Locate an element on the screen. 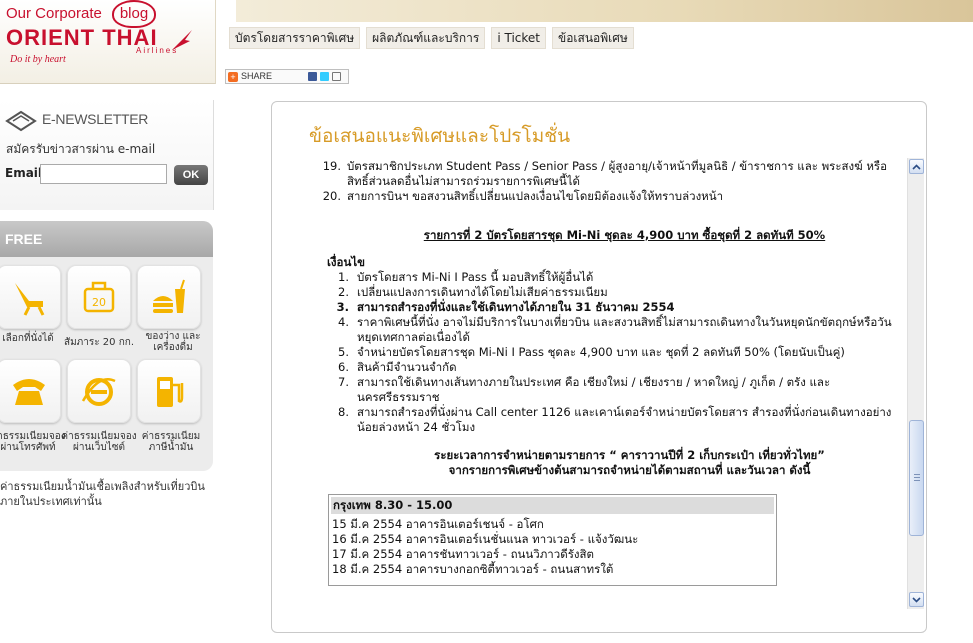  baggage-20kg-icon: 20 is located at coordinates (99, 297).